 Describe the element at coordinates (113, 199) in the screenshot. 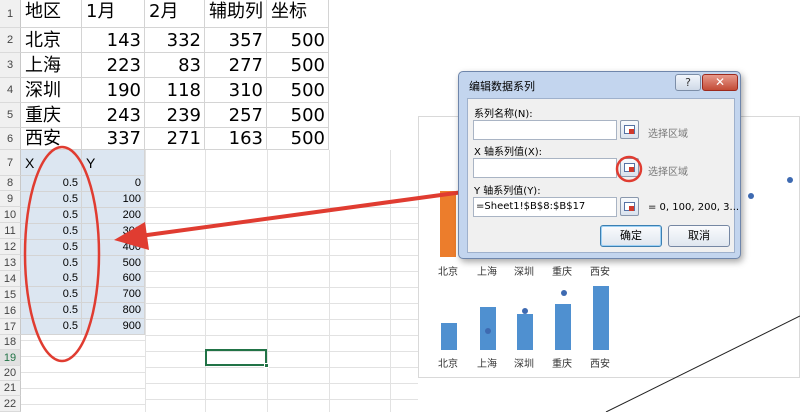

I see `cell-y: 100` at that location.